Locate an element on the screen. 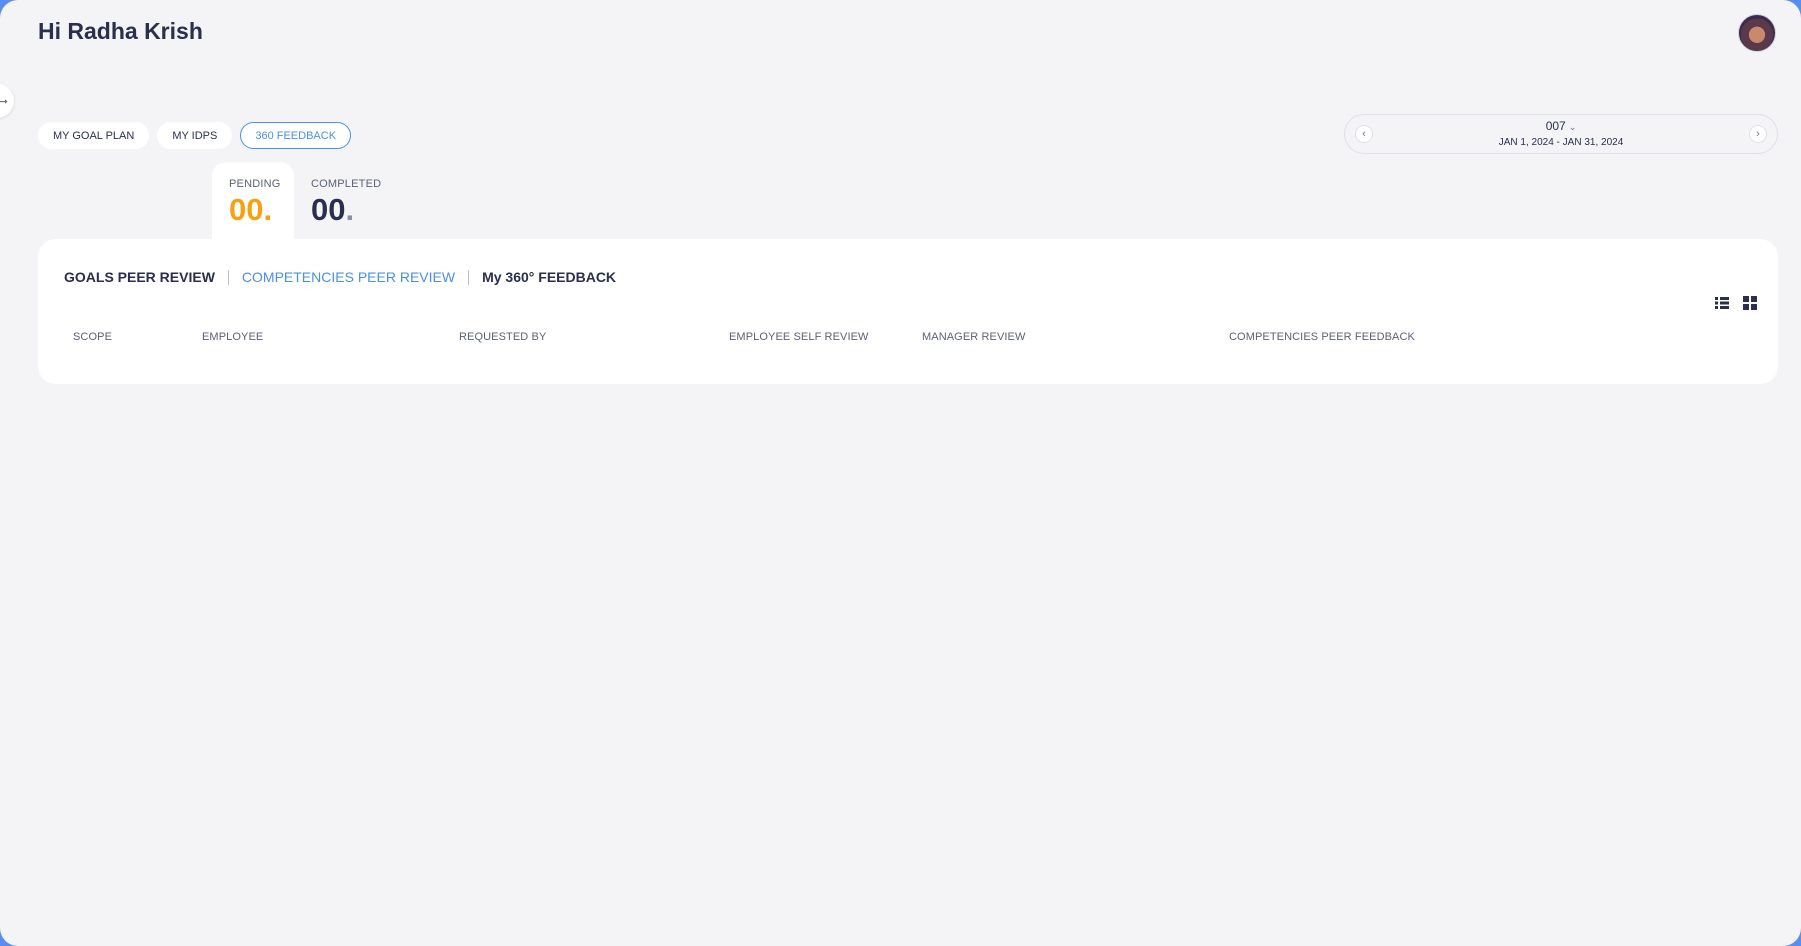 This screenshot has height=946, width=1801. user-avatar is located at coordinates (1757, 33).